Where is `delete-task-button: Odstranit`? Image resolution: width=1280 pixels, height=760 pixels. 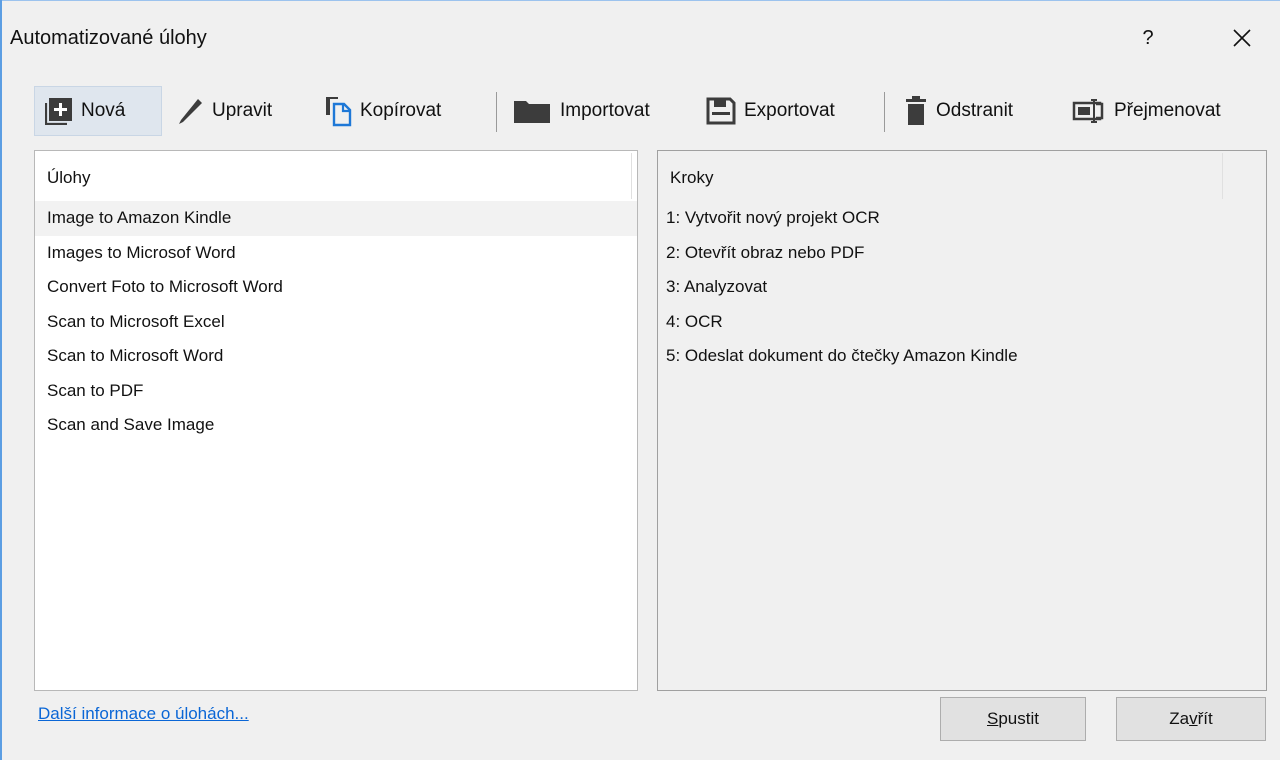
delete-task-button: Odstranit is located at coordinates (958, 111).